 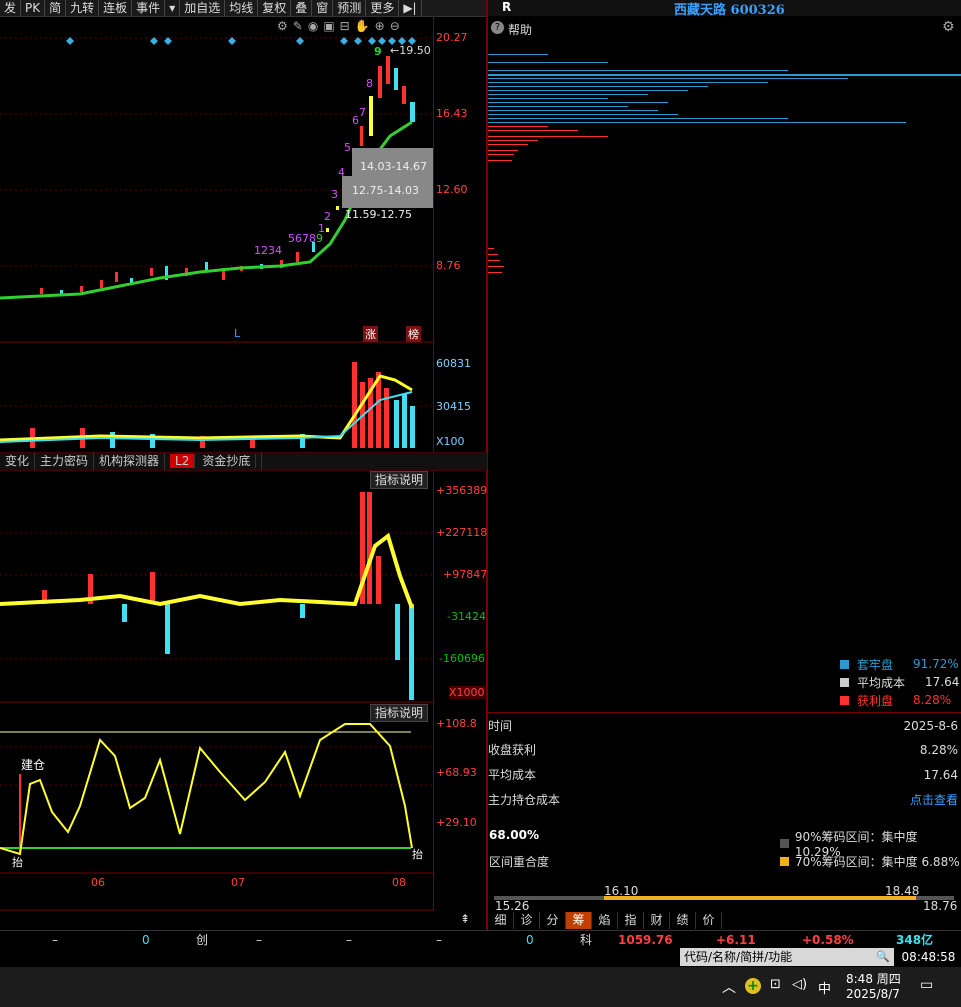 I want to click on nine-turn-label: 9, so click(x=378, y=51).